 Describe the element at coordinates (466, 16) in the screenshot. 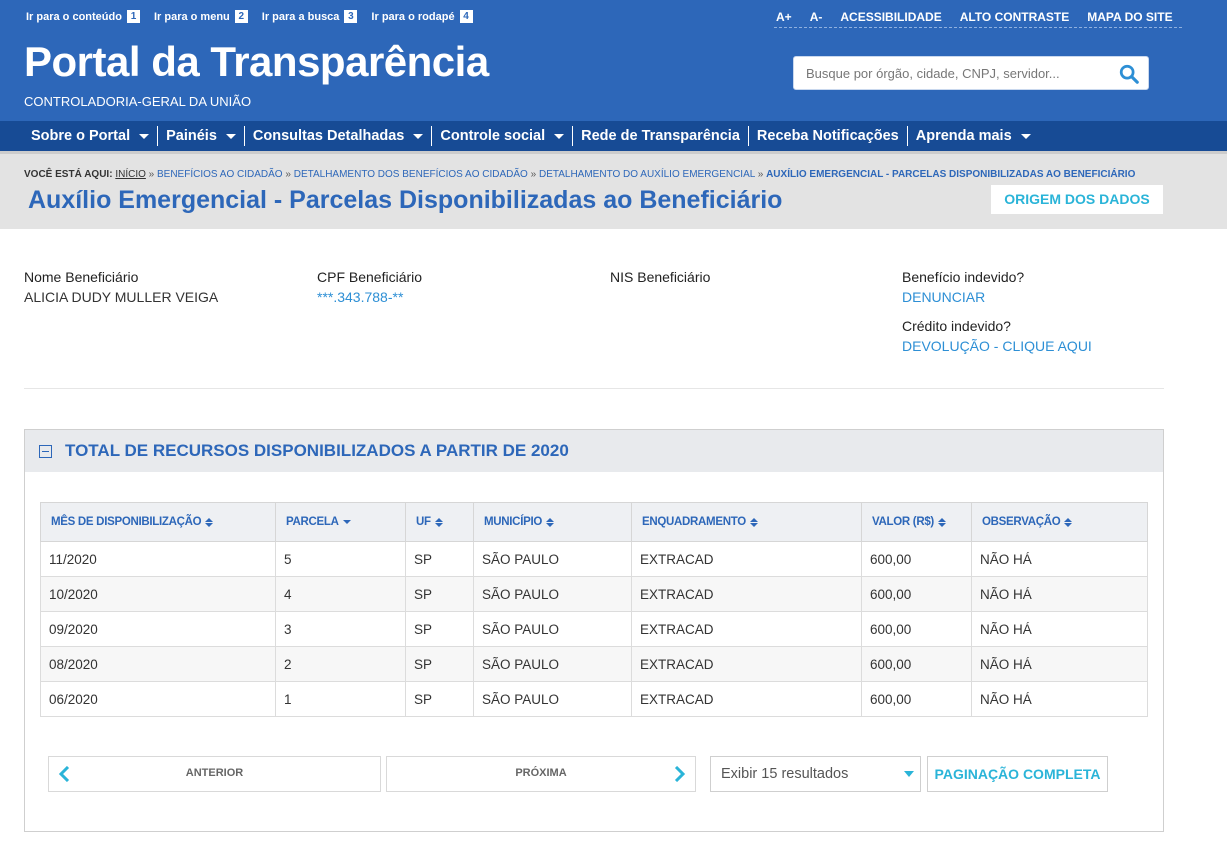

I see `skip-link-number: 4` at that location.